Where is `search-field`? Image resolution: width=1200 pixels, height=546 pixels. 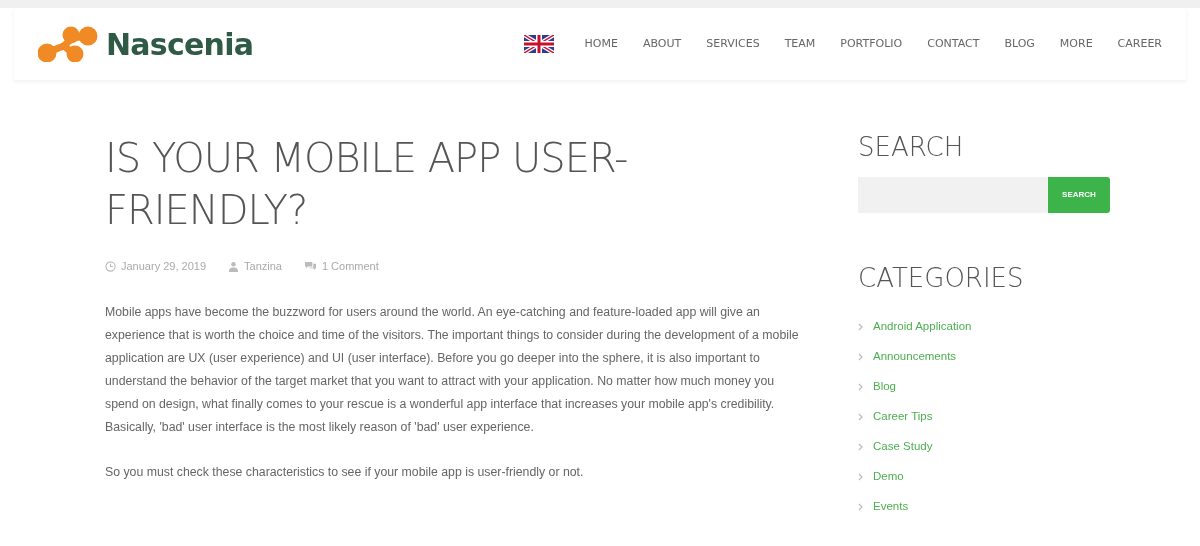
search-field is located at coordinates (953, 195).